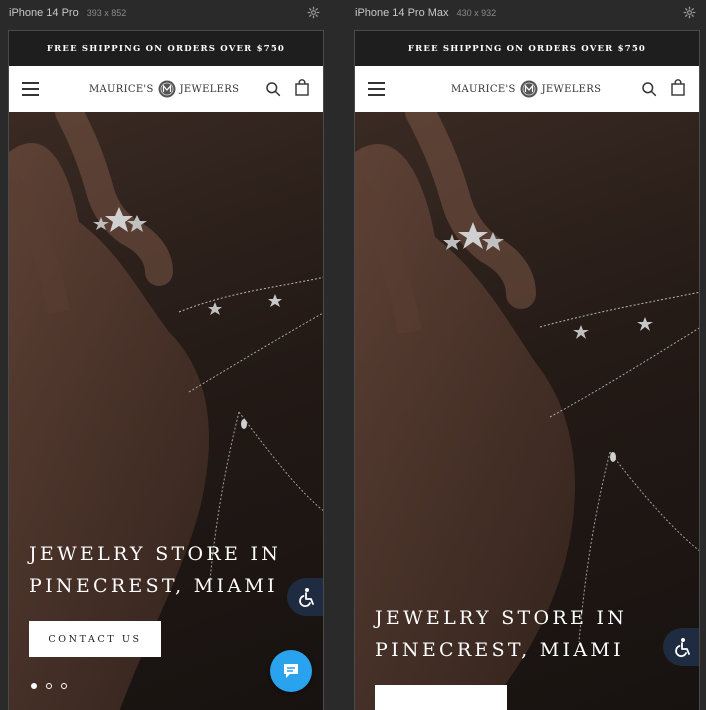  I want to click on slider-pagination, so click(49, 686).